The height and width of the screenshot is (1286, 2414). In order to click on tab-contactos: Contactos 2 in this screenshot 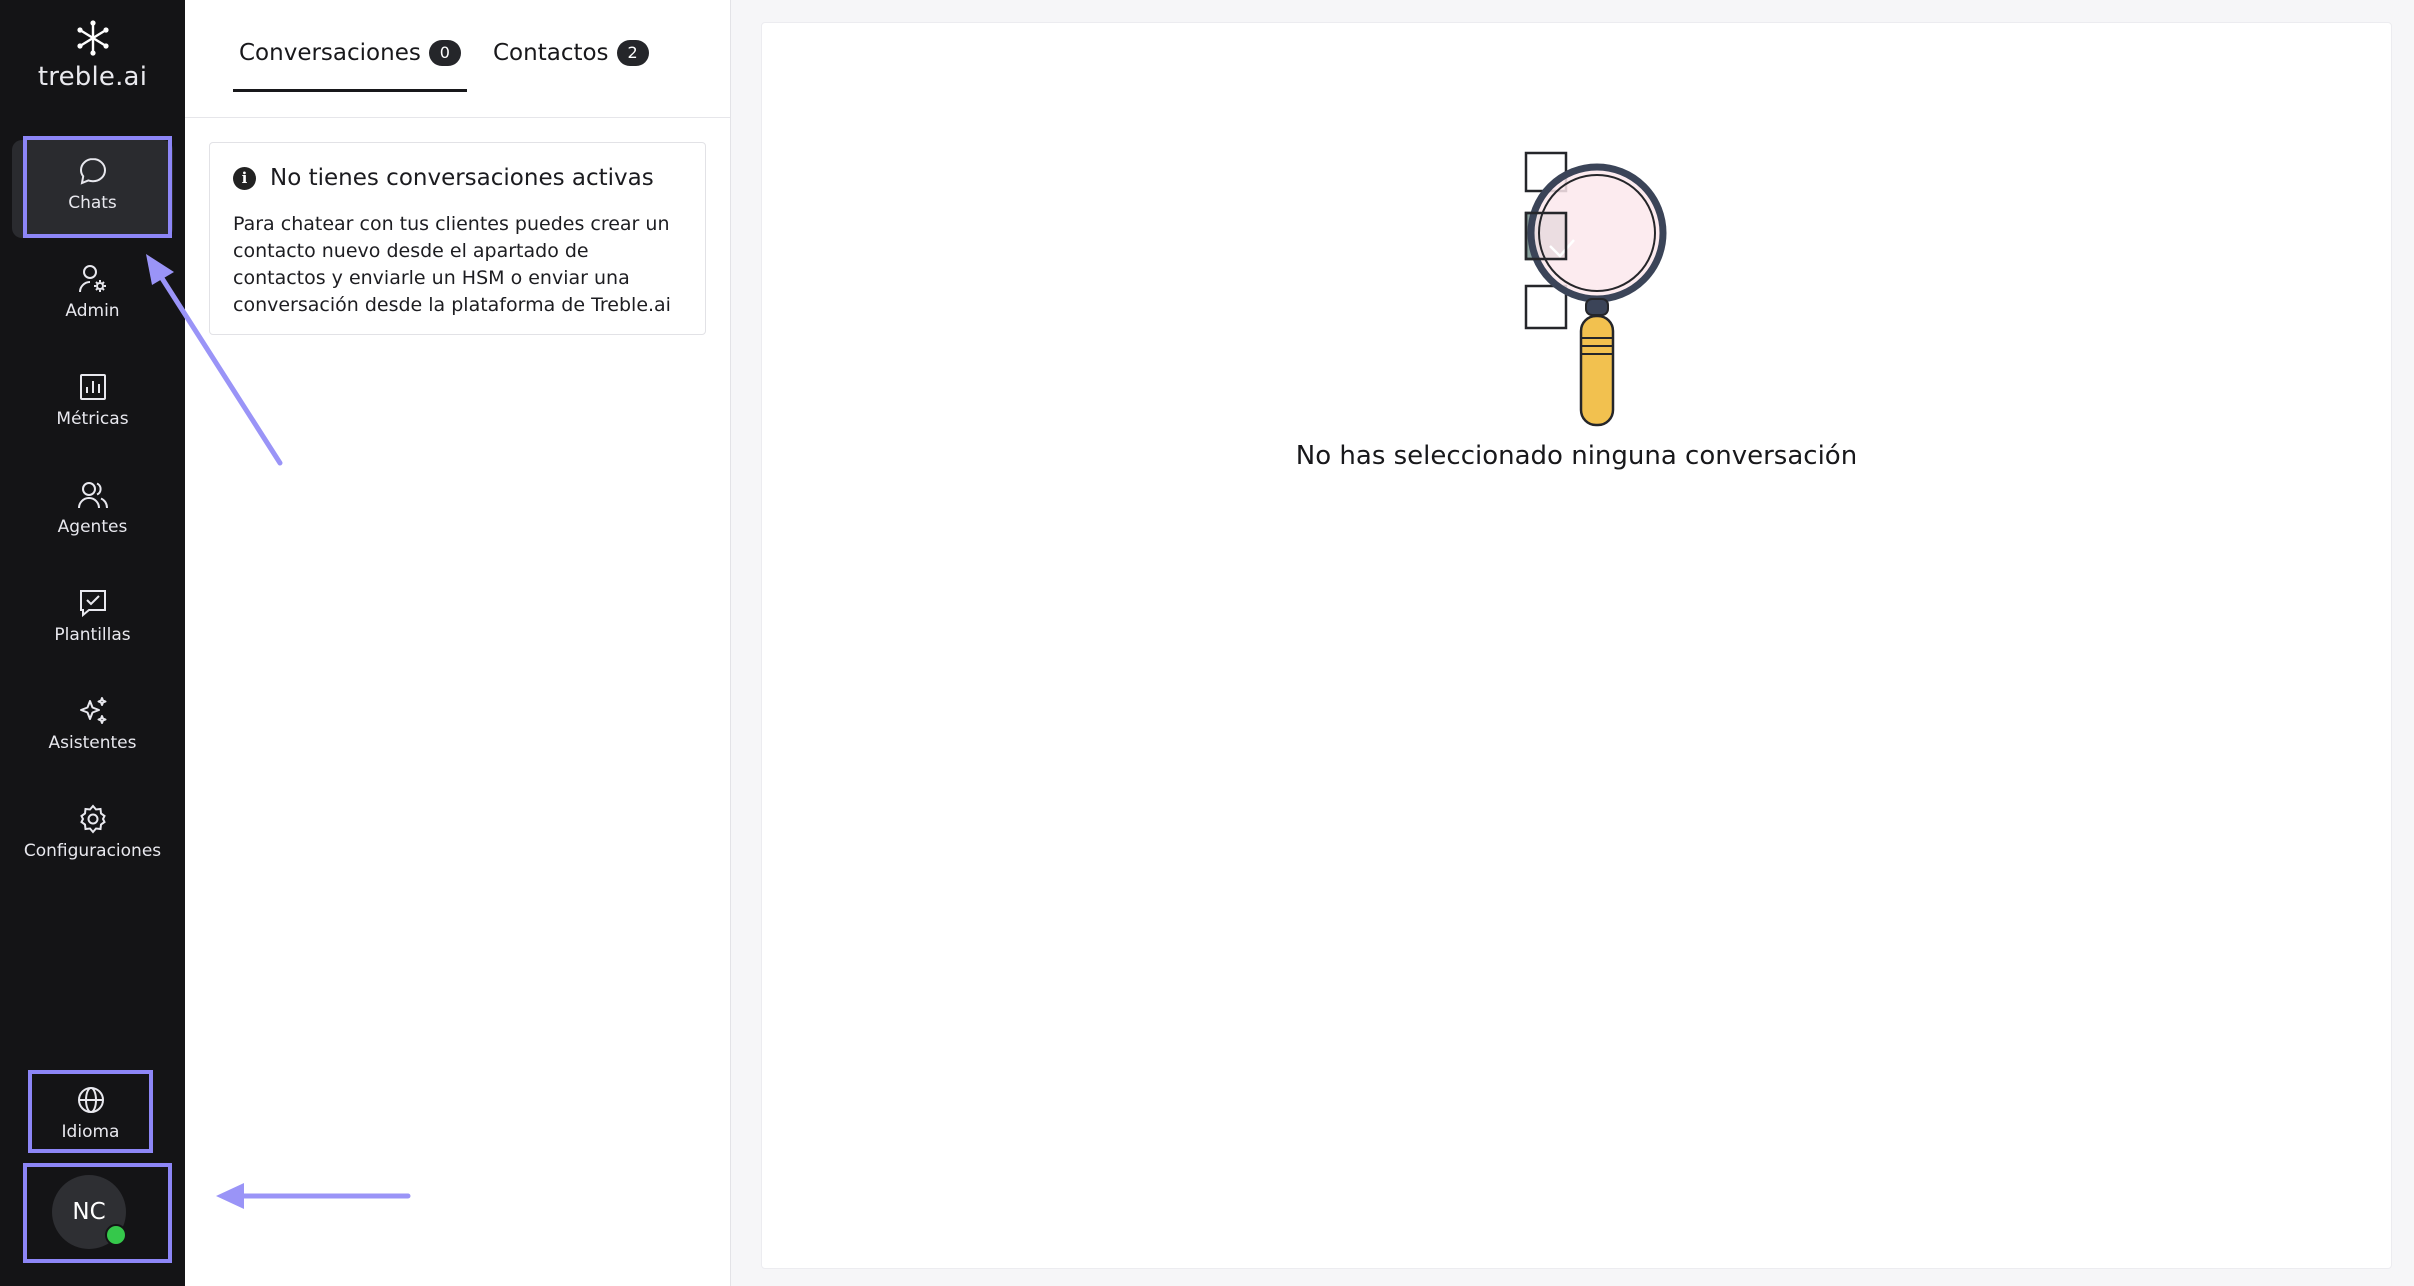, I will do `click(571, 66)`.